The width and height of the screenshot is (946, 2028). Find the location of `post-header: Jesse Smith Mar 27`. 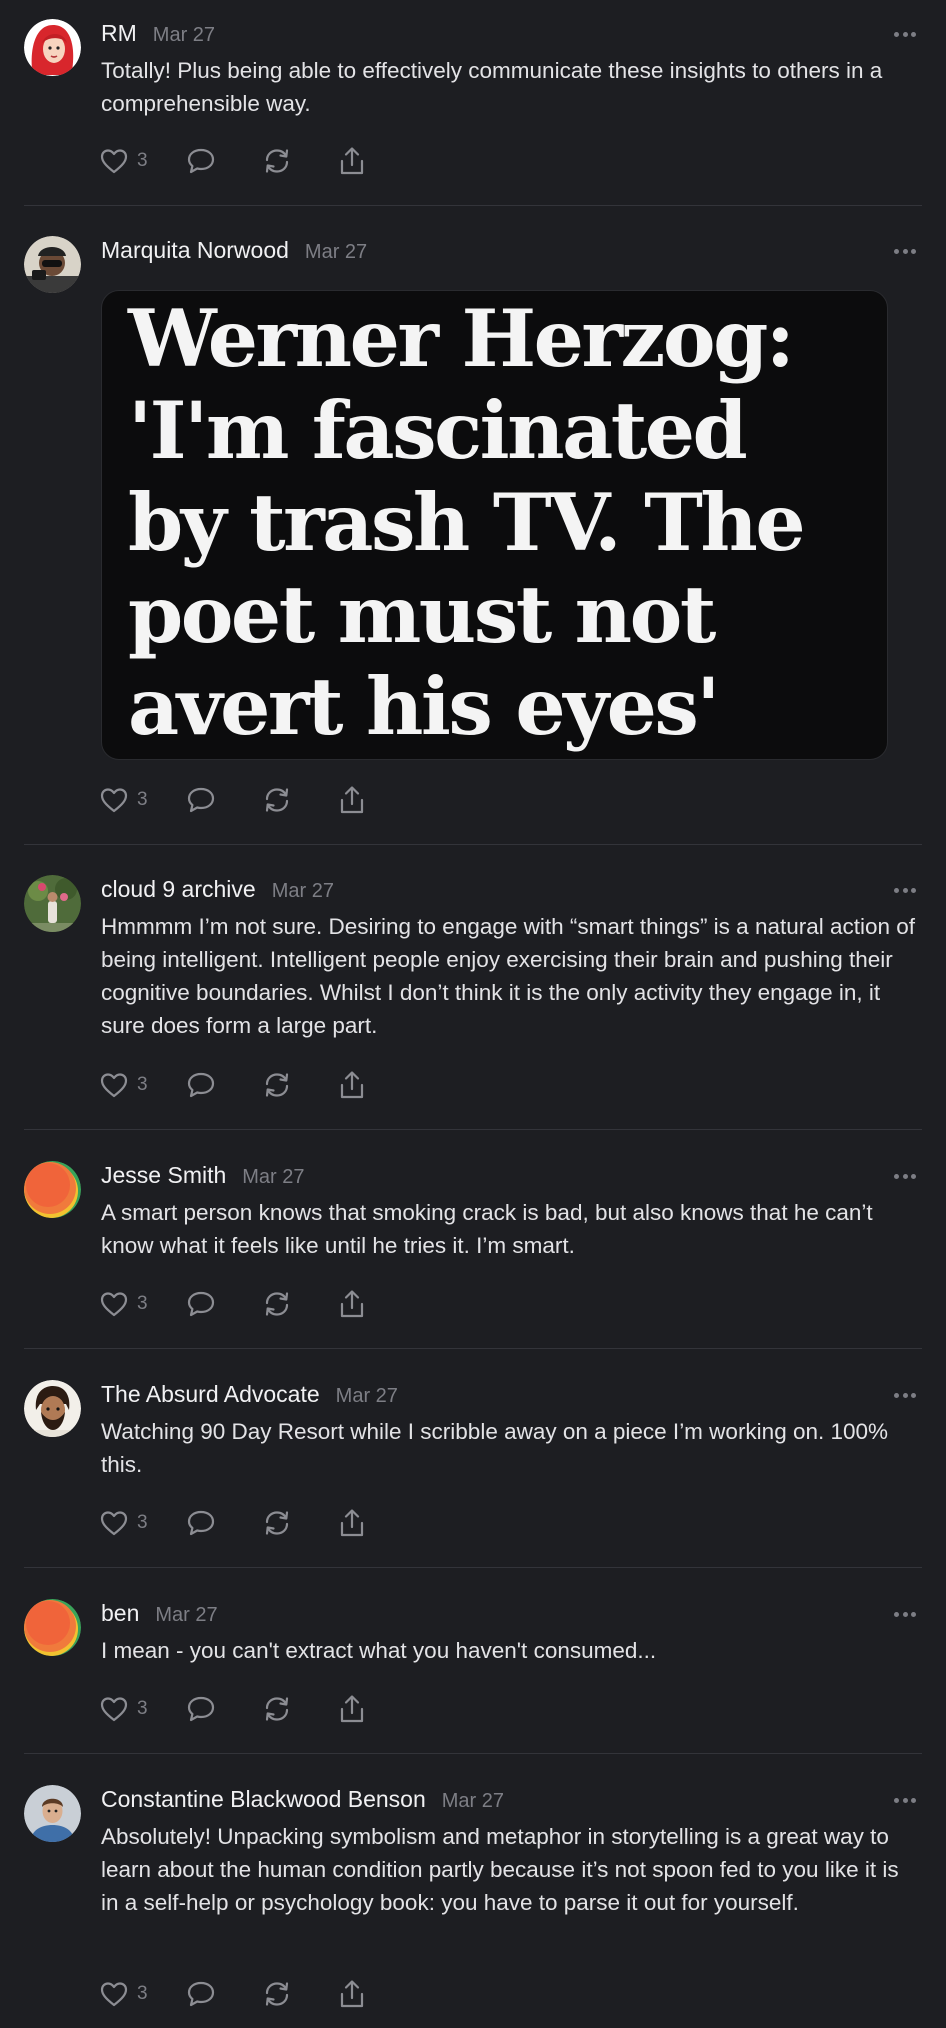

post-header: Jesse Smith Mar 27 is located at coordinates (511, 1160).